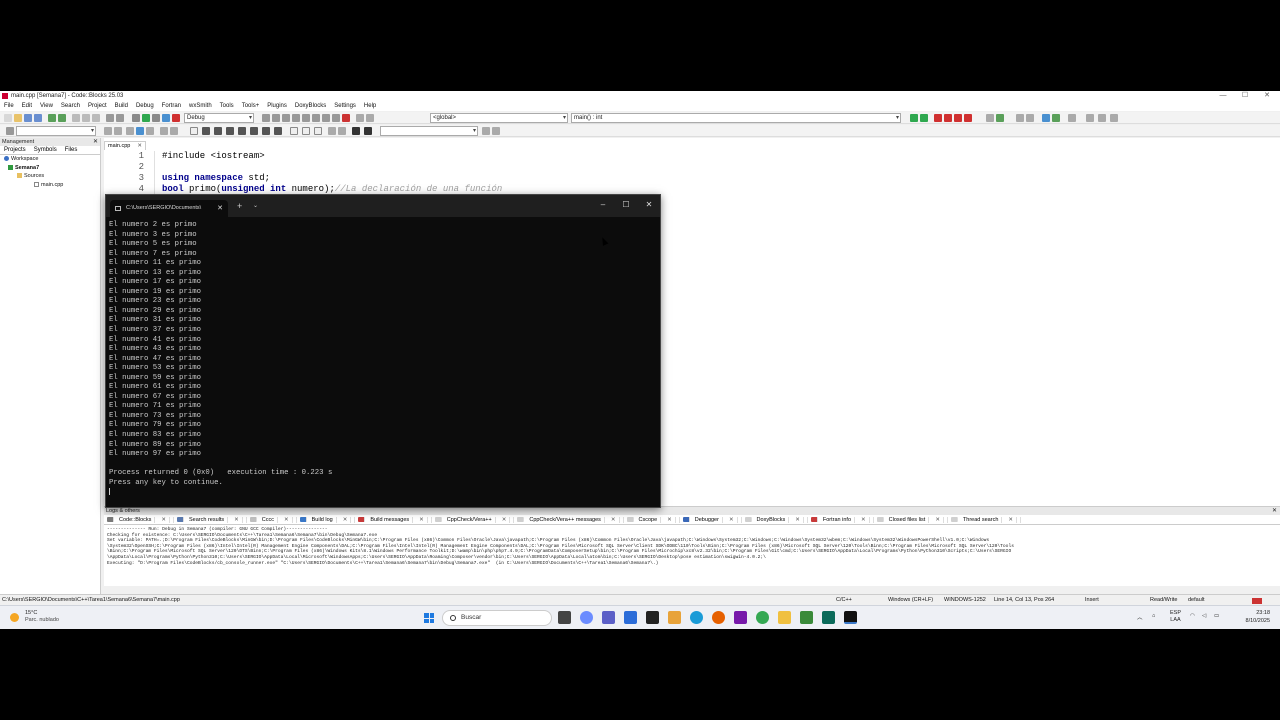  I want to click on tree-project: Semana7, so click(50, 168).